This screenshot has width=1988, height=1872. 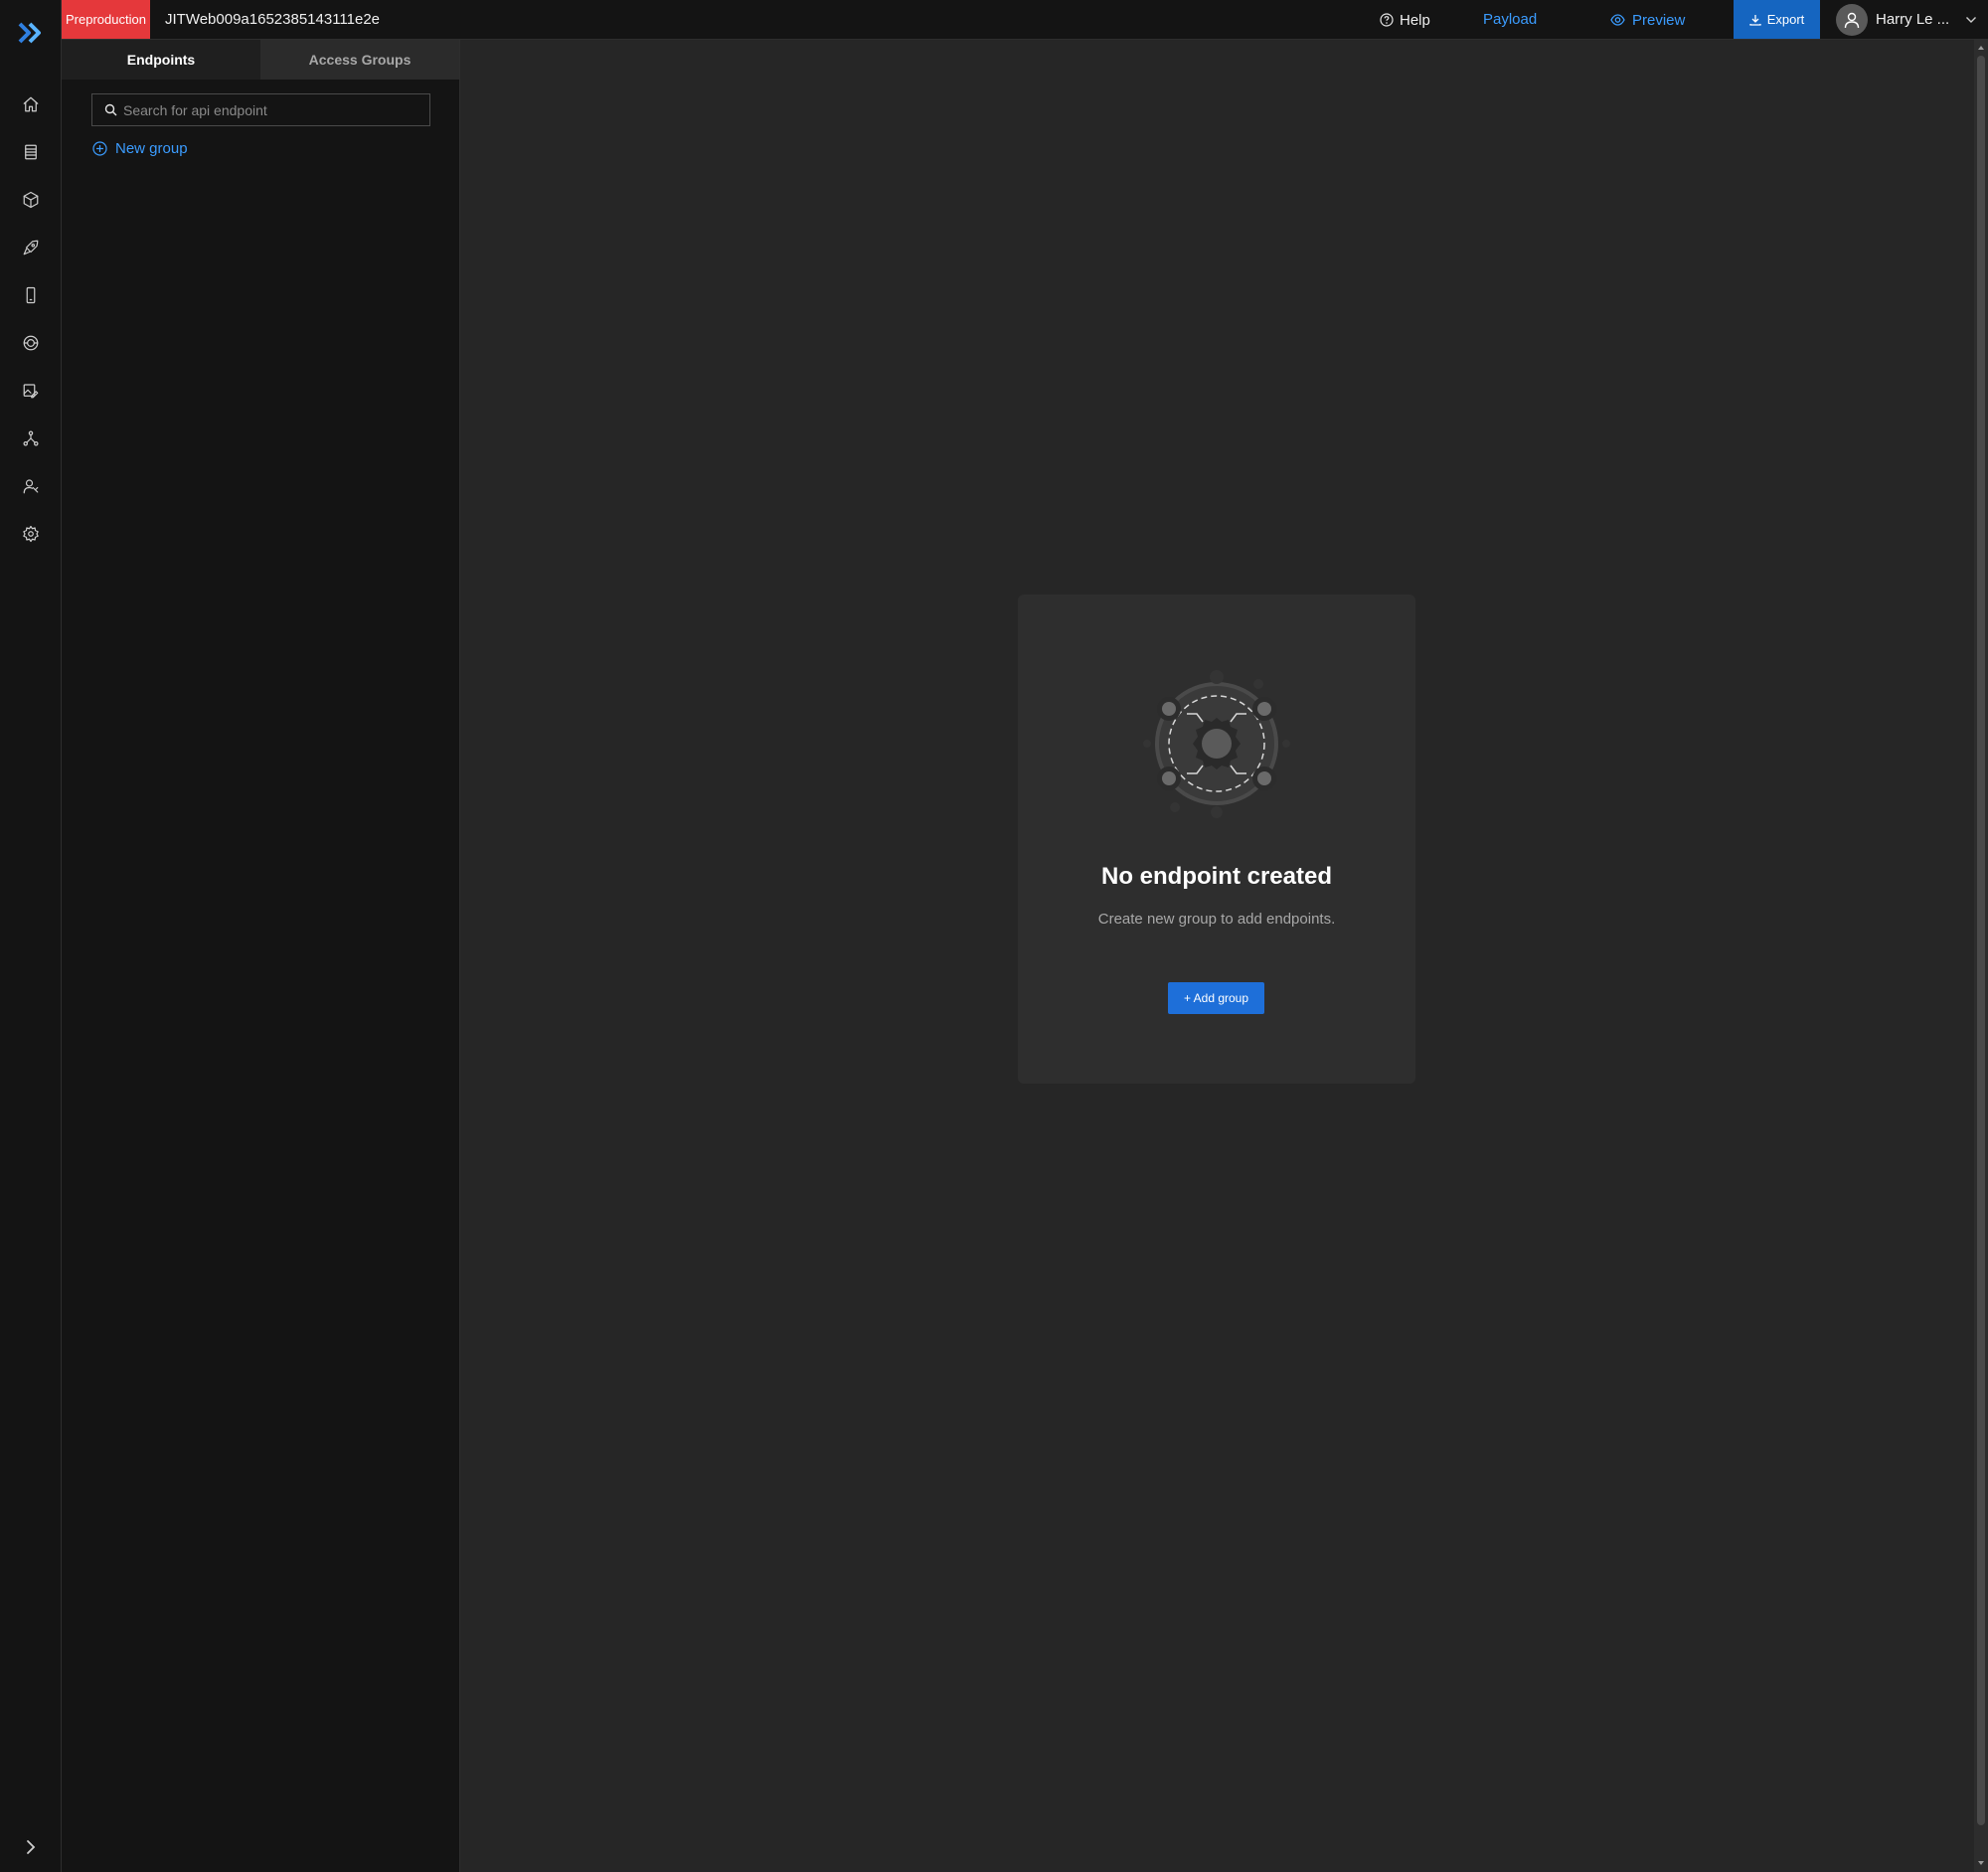 I want to click on nav-rail, so click(x=31, y=936).